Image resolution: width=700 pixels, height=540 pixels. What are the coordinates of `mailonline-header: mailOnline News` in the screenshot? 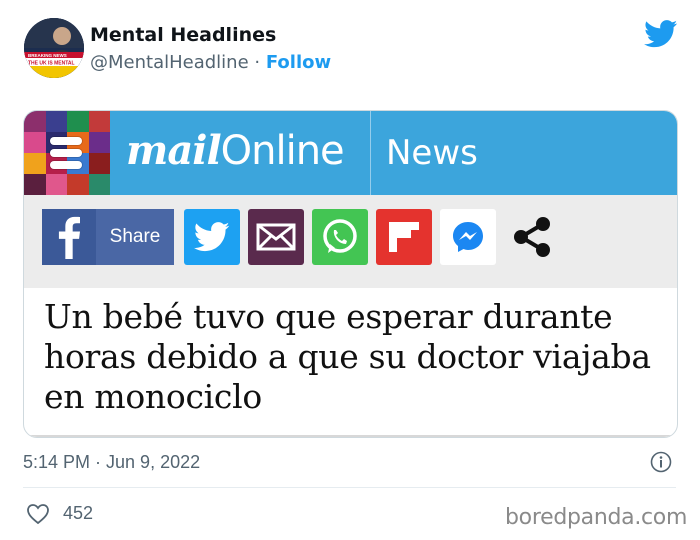 It's located at (350, 153).